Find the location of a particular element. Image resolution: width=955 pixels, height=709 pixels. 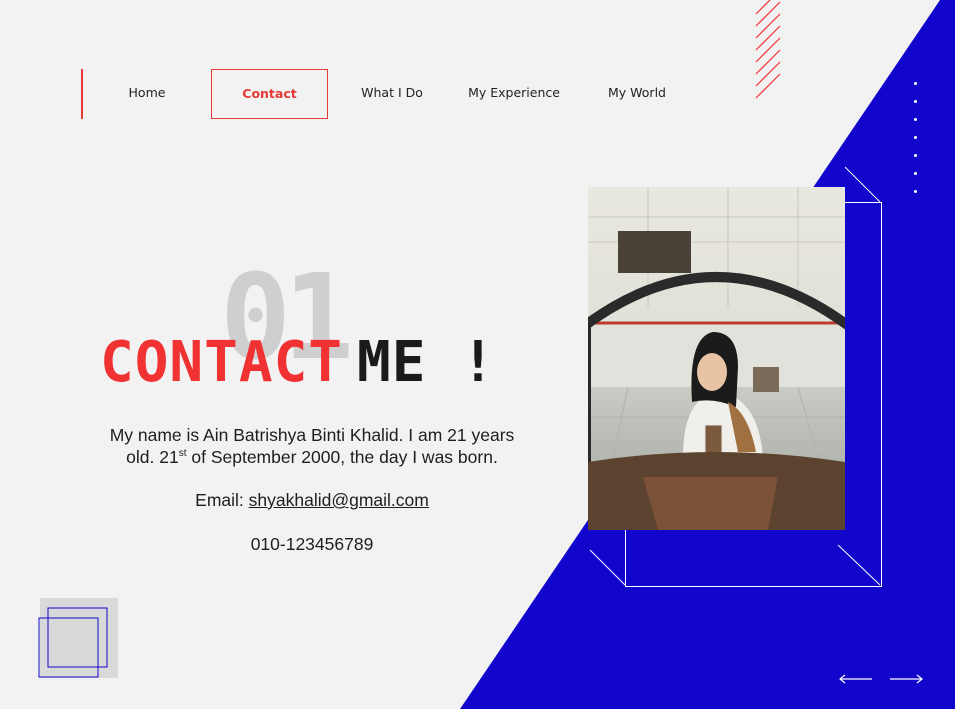

slide-arrows is located at coordinates (883, 682).